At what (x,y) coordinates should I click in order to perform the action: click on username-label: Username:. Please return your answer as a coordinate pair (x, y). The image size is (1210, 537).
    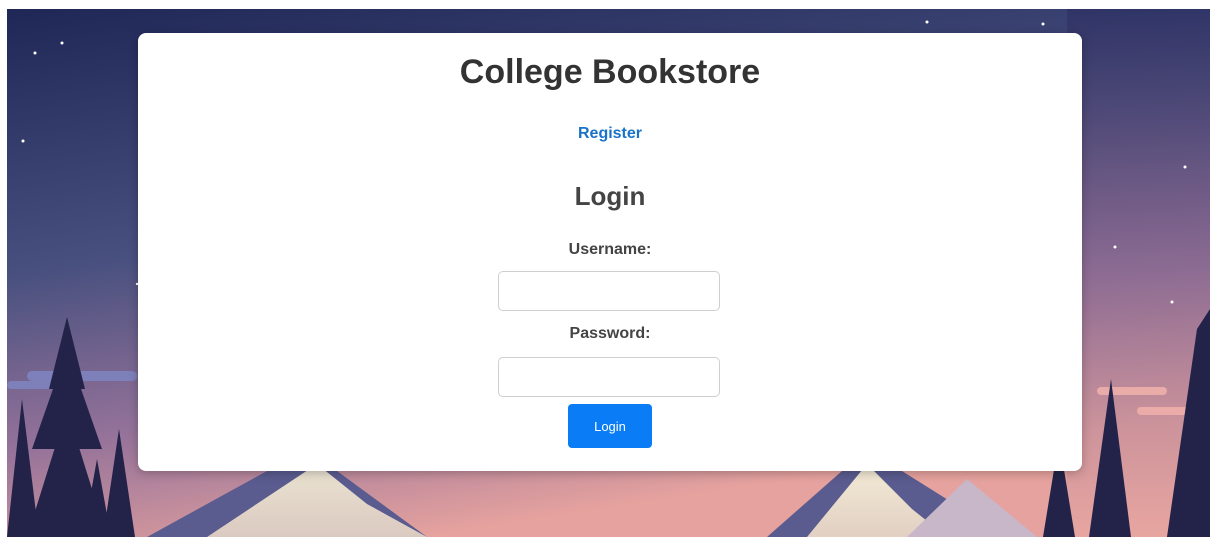
    Looking at the image, I should click on (610, 249).